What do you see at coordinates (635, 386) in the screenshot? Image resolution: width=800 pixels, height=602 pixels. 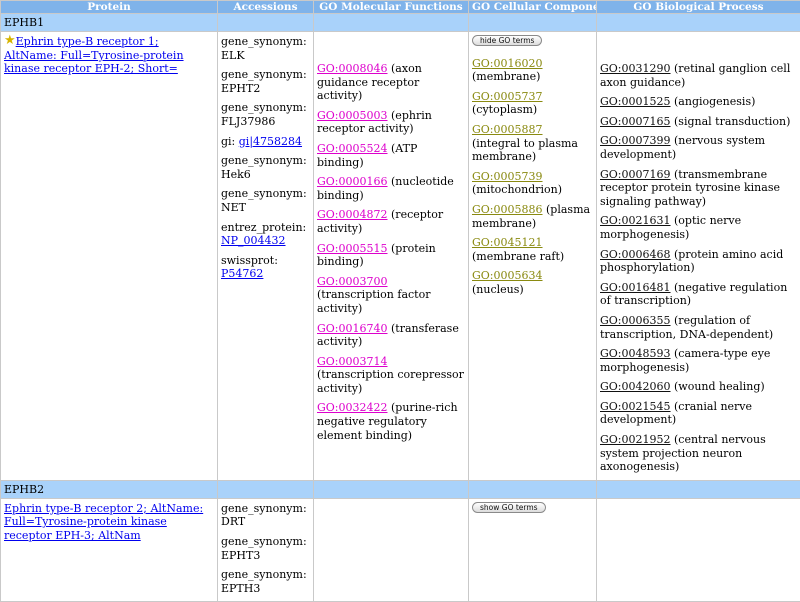 I see `go-term-link: GO:0042060` at bounding box center [635, 386].